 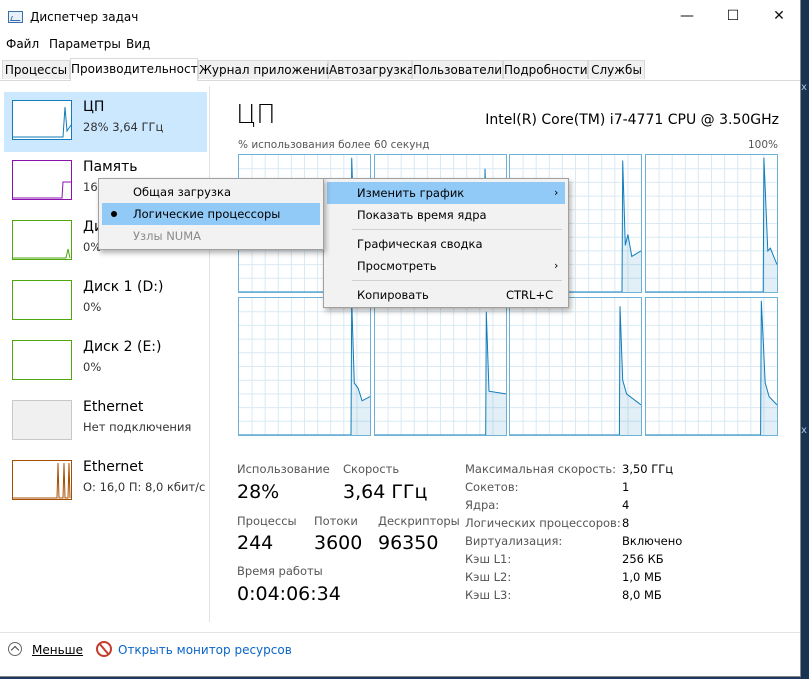 What do you see at coordinates (488, 577) in the screenshot?
I see `spec-label: Кэш L2:` at bounding box center [488, 577].